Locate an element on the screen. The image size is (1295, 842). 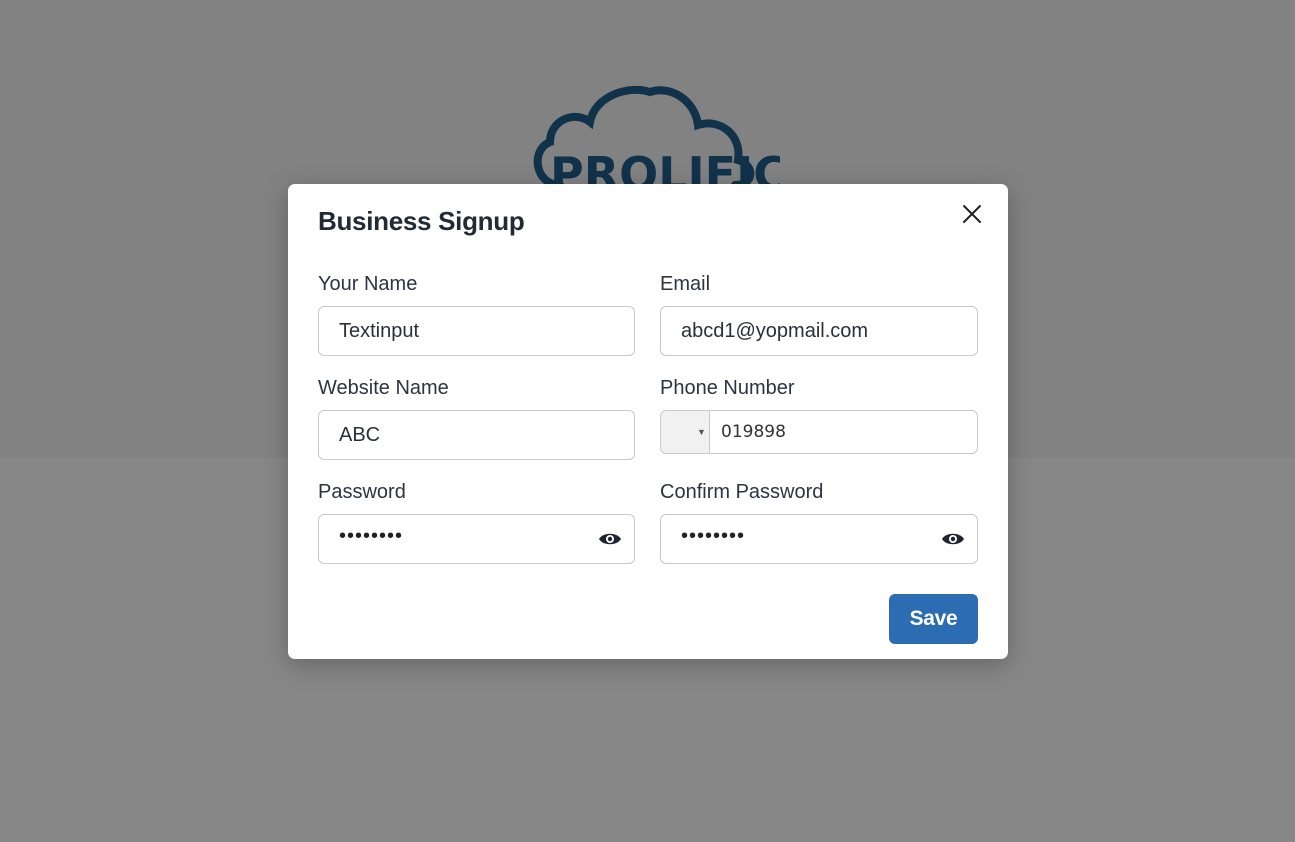
confirm-password-field: •••••••• is located at coordinates (819, 539).